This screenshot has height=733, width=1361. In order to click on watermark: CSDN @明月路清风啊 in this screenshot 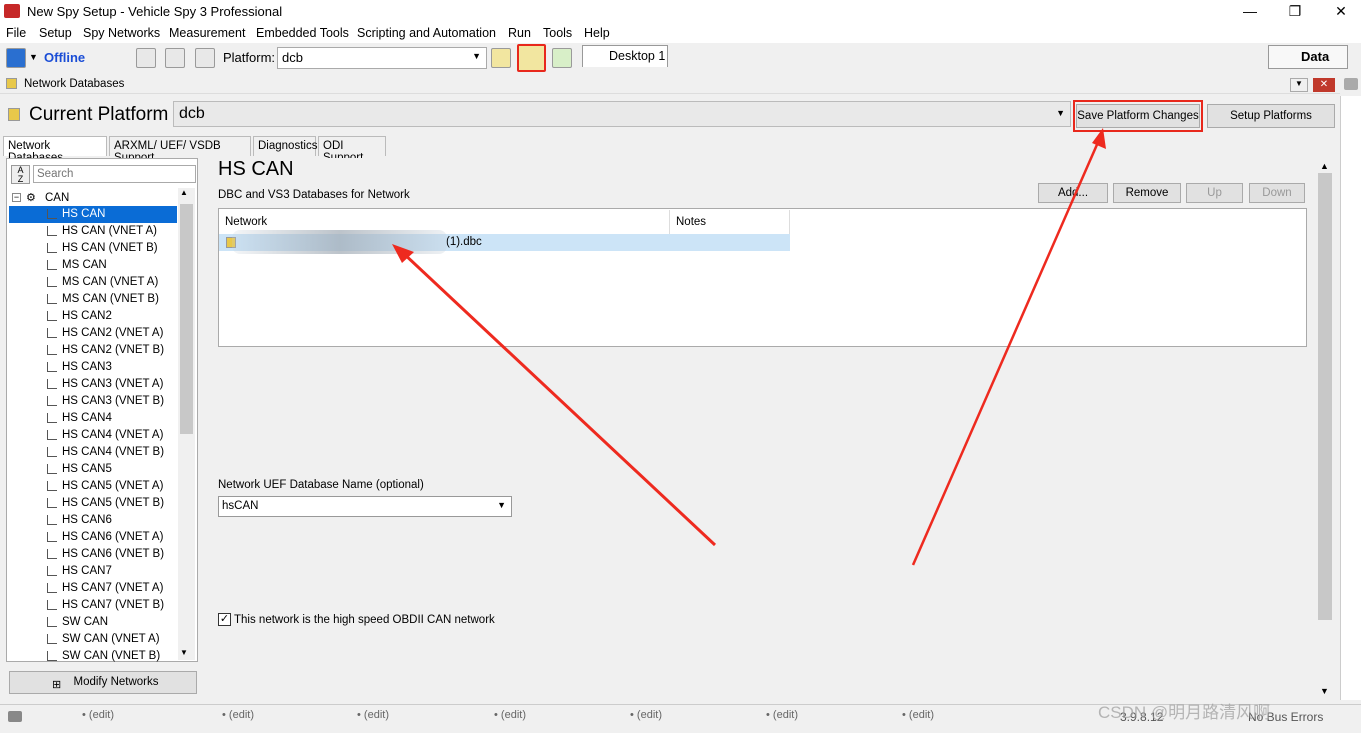, I will do `click(1184, 712)`.